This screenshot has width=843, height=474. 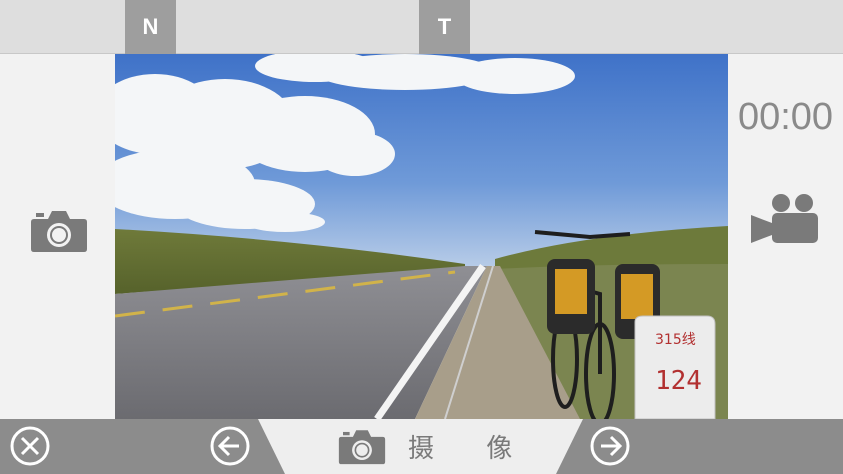 I want to click on svg-text: 124, so click(x=678, y=381).